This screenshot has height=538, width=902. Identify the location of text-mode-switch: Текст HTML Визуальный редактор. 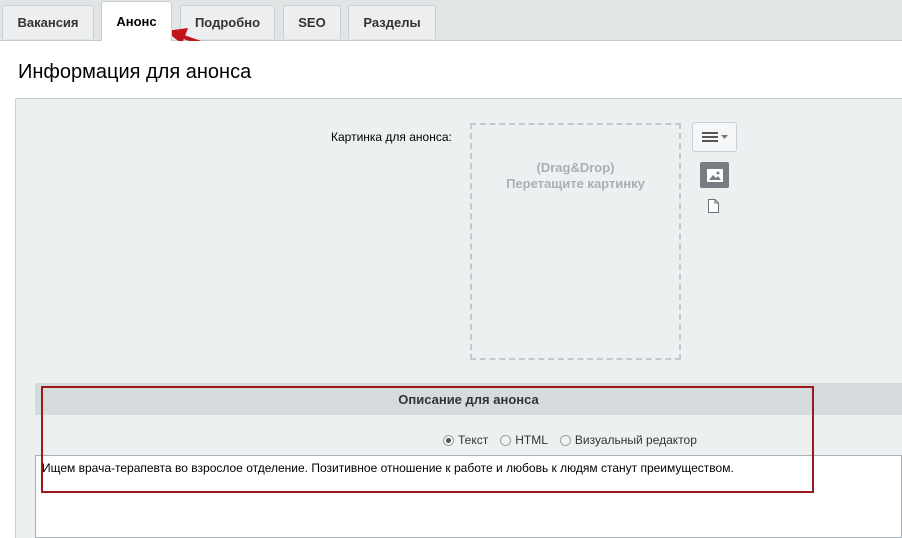
(576, 440).